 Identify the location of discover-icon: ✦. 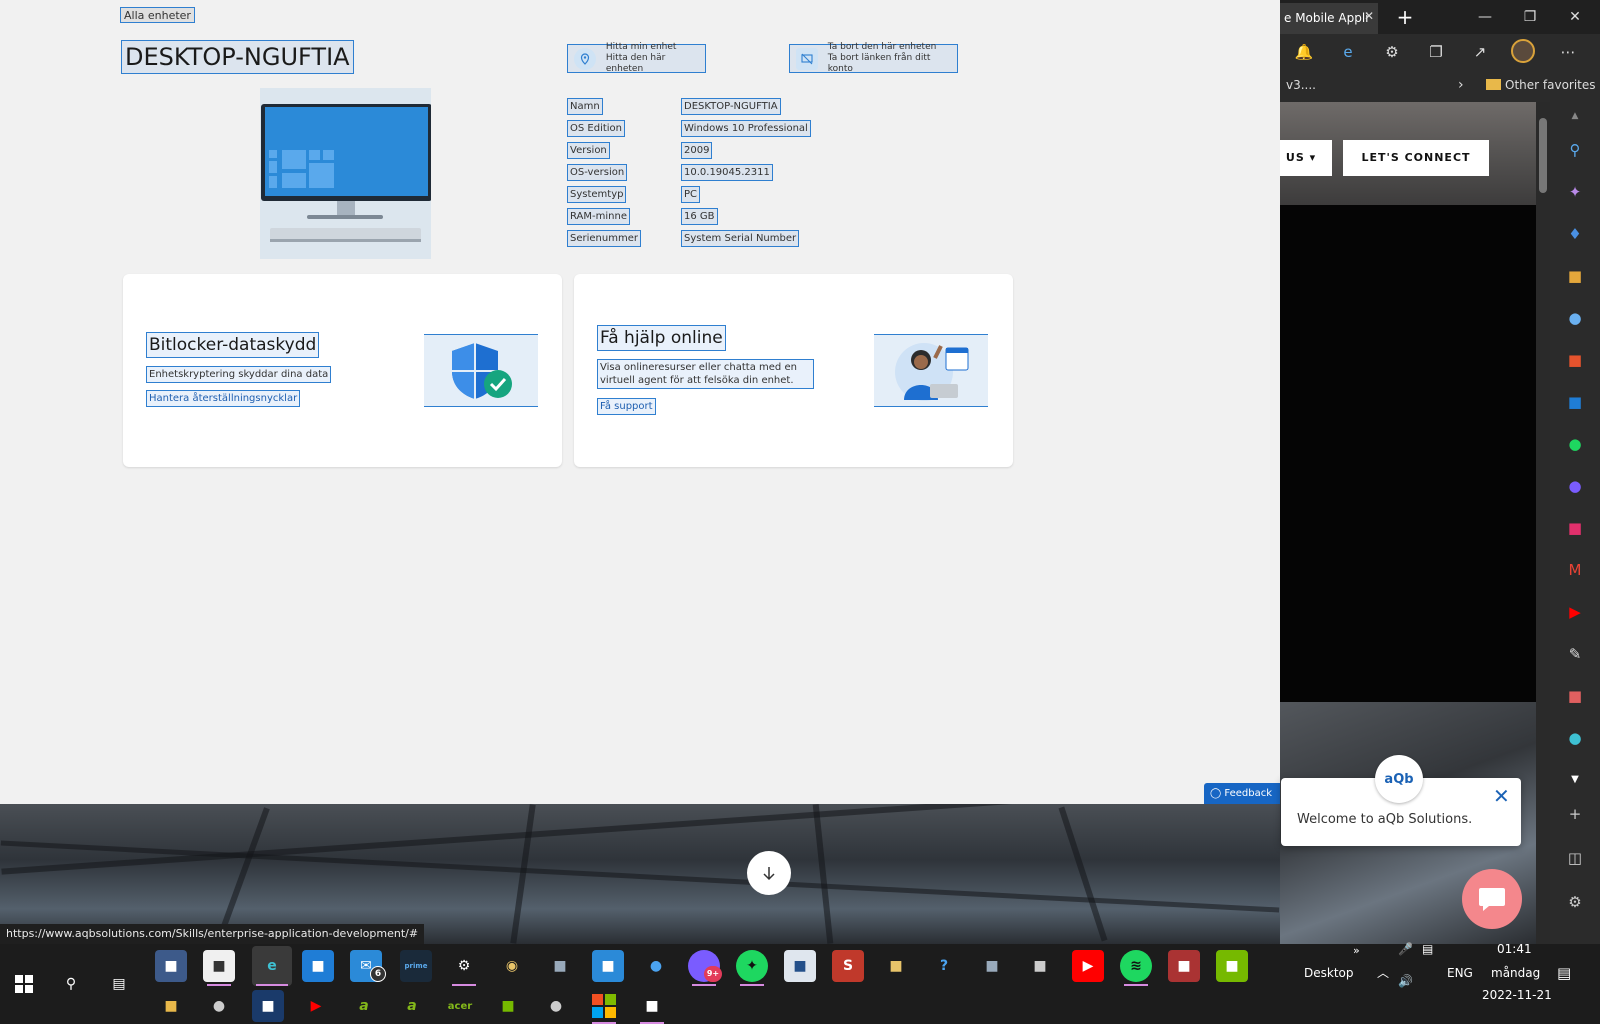
(1575, 192).